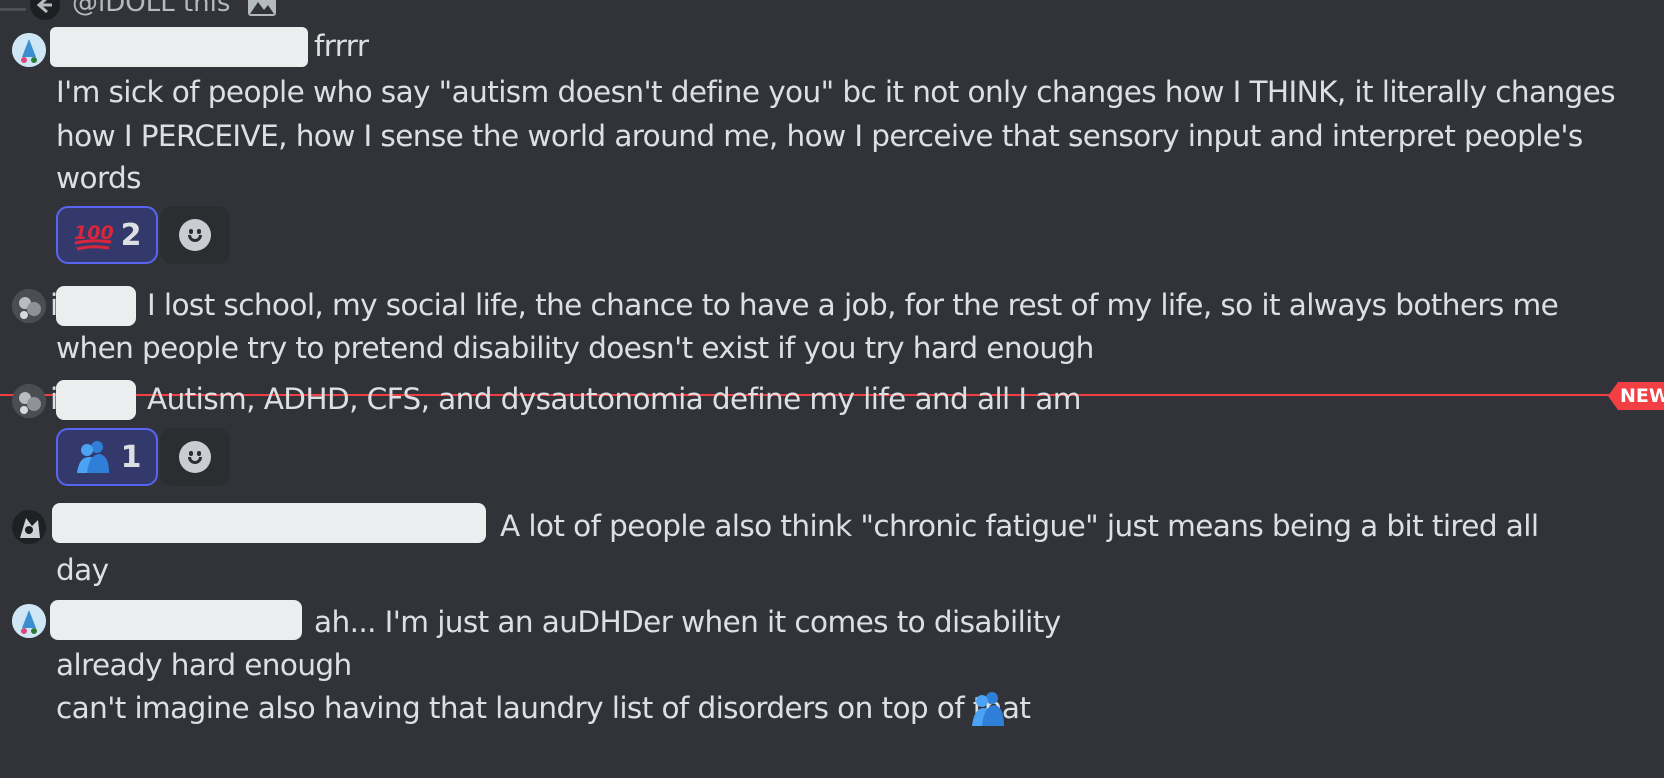 This screenshot has height=778, width=1664. Describe the element at coordinates (1636, 396) in the screenshot. I see `new-messages-badge: NEW` at that location.